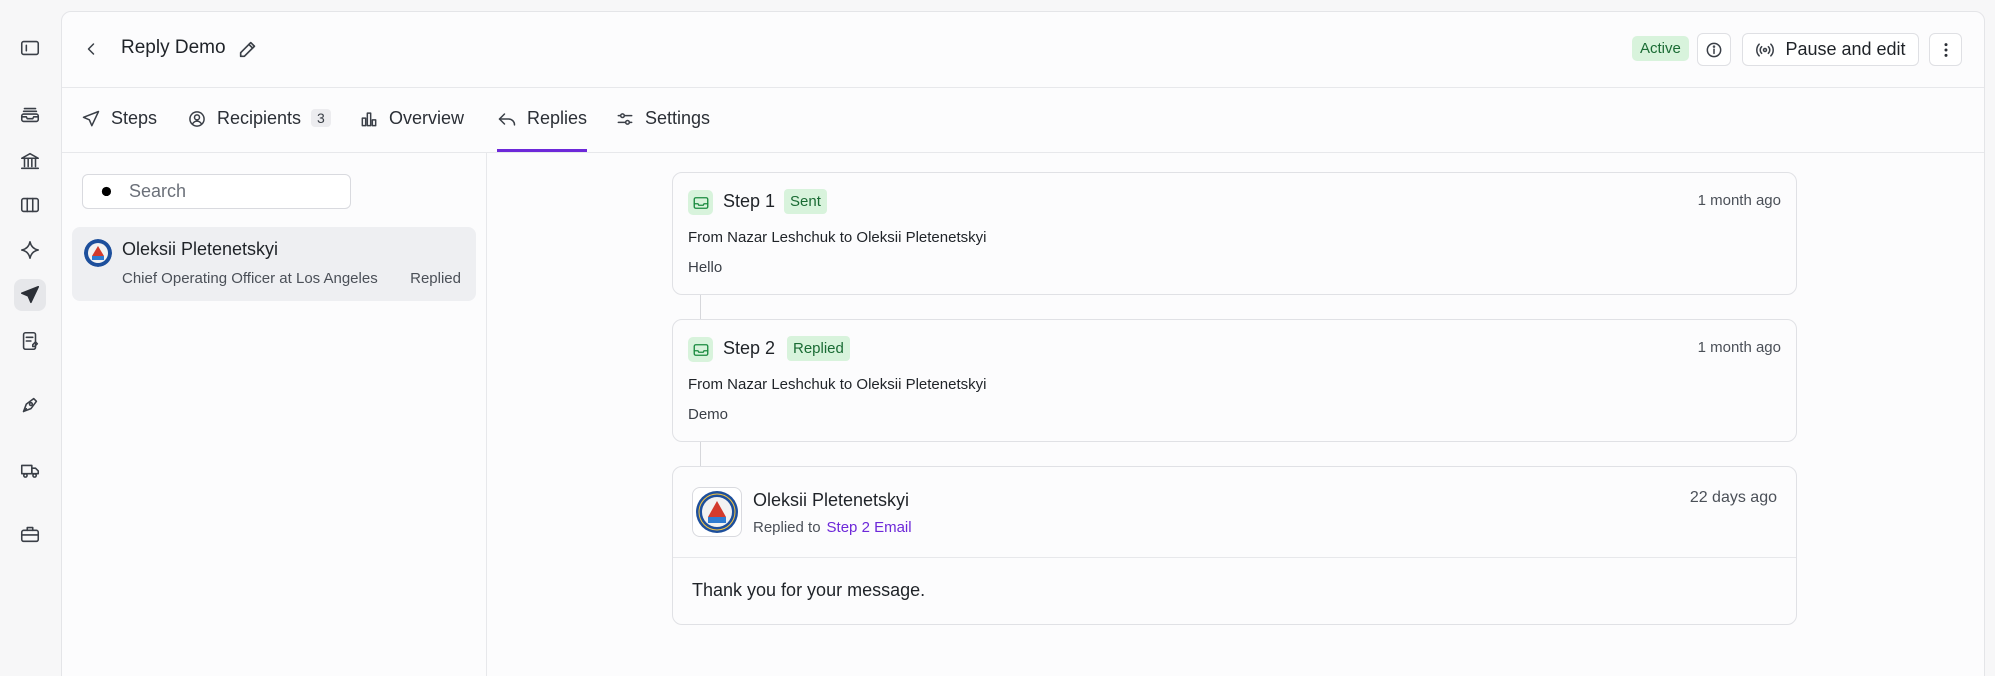 The image size is (1995, 676). What do you see at coordinates (106, 191) in the screenshot?
I see `search-icon` at bounding box center [106, 191].